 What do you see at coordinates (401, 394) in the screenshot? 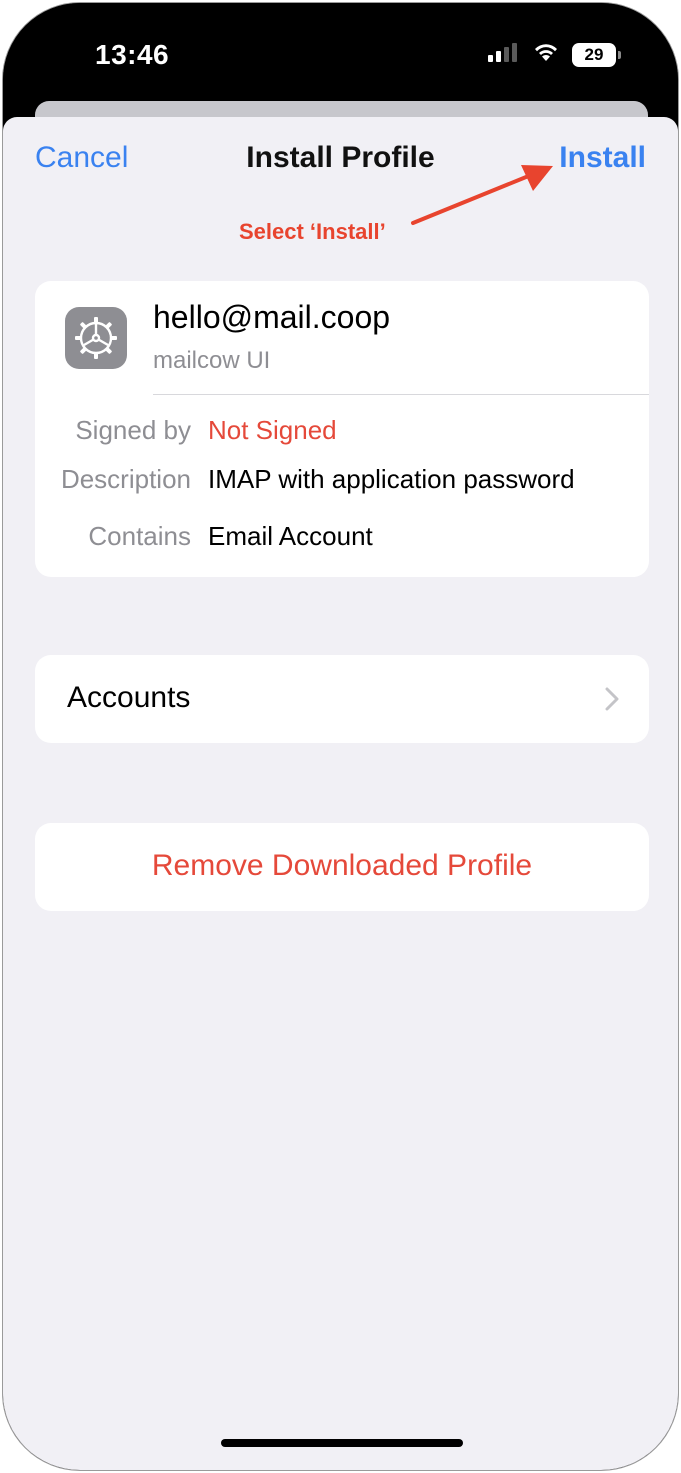
I see `divider` at bounding box center [401, 394].